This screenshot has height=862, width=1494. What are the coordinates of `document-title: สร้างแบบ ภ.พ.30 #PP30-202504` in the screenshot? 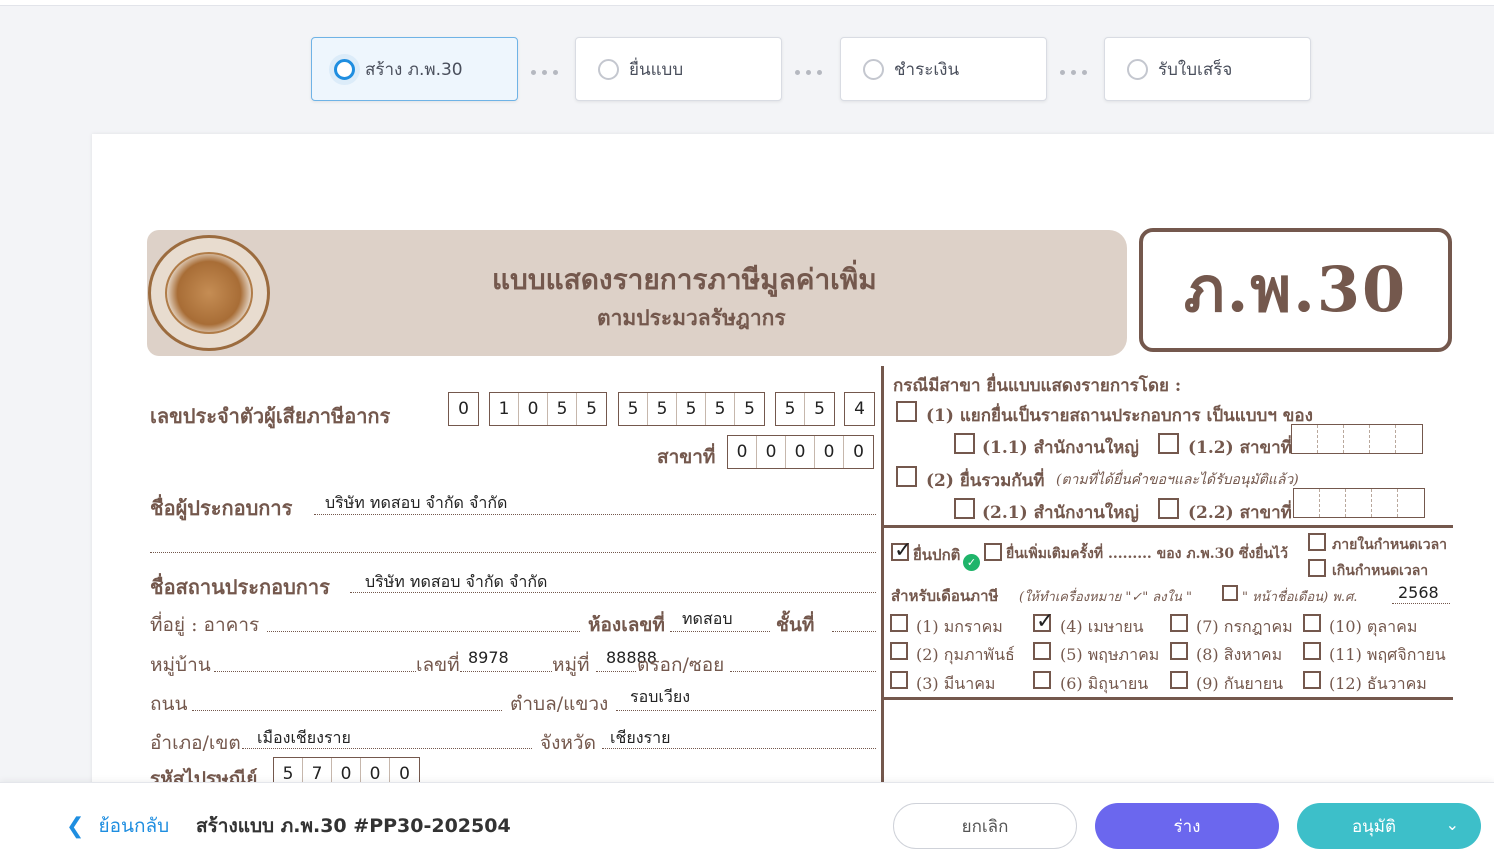 It's located at (353, 826).